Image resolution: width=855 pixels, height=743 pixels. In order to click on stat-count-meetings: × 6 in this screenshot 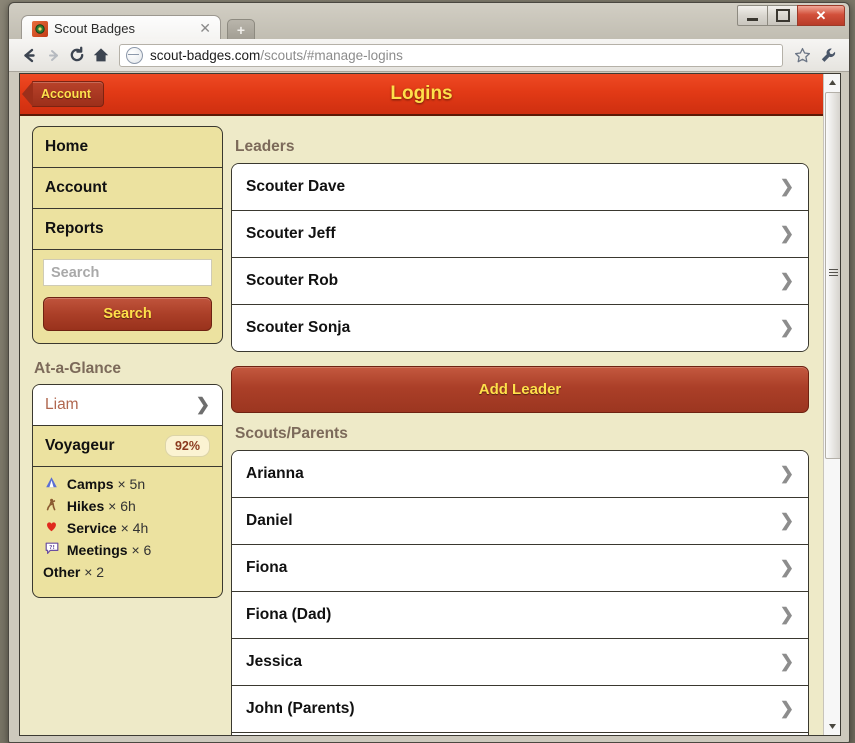, I will do `click(141, 550)`.